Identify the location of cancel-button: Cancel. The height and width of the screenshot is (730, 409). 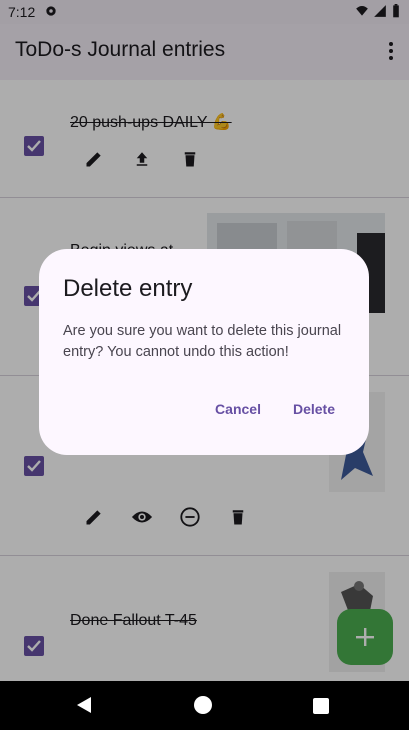
(238, 409).